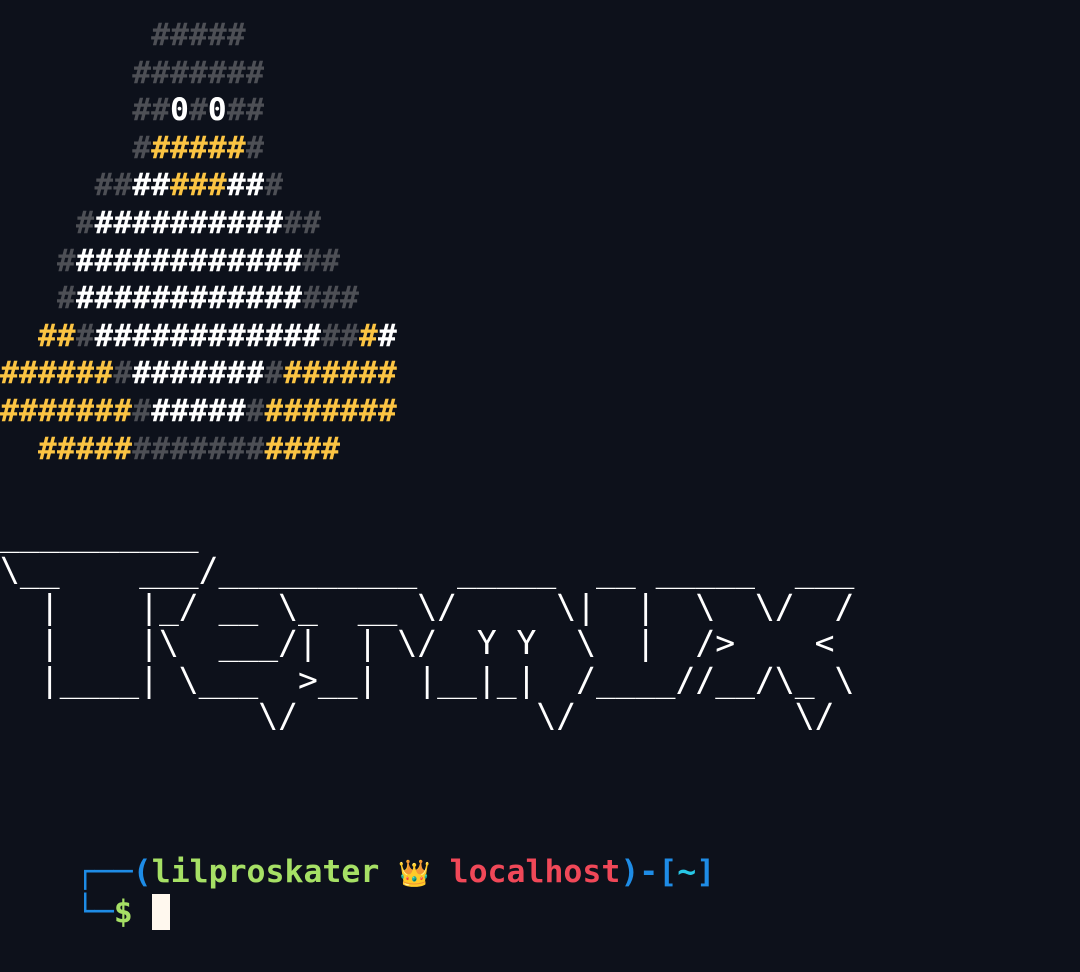 The image size is (1080, 972). I want to click on prompt-corner-bottom: └─, so click(94, 912).